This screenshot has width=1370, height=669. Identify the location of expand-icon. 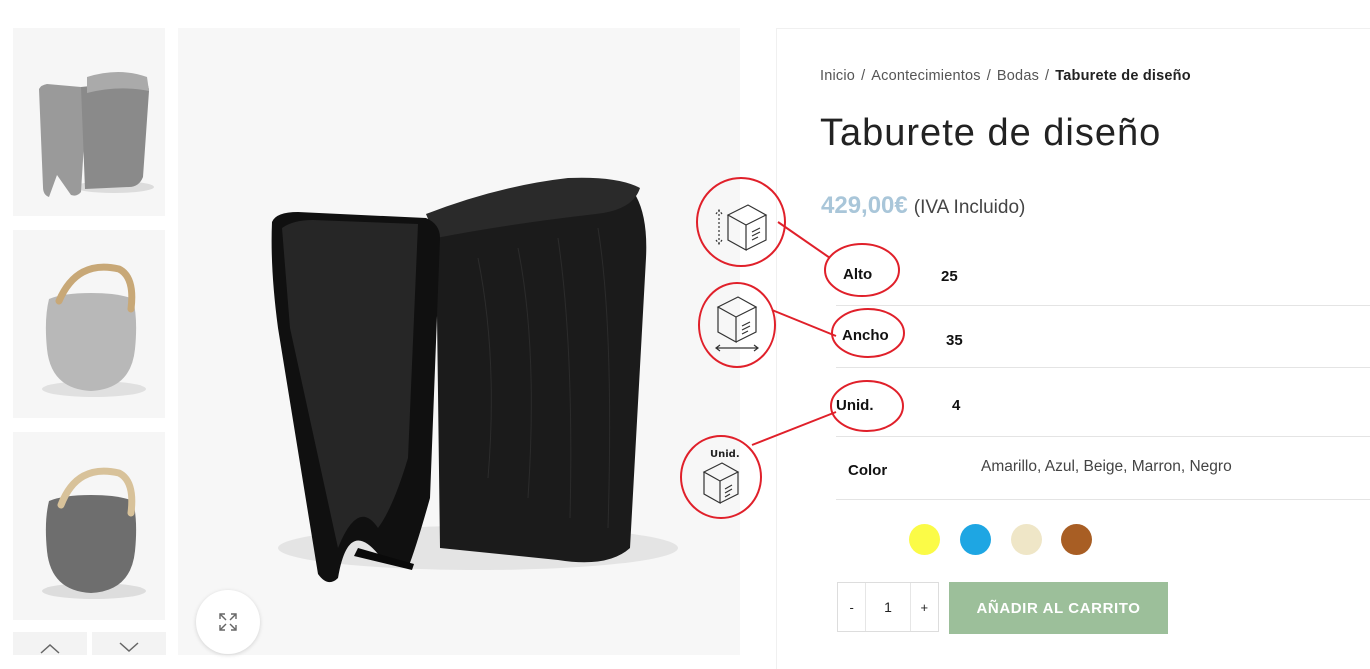
(228, 622).